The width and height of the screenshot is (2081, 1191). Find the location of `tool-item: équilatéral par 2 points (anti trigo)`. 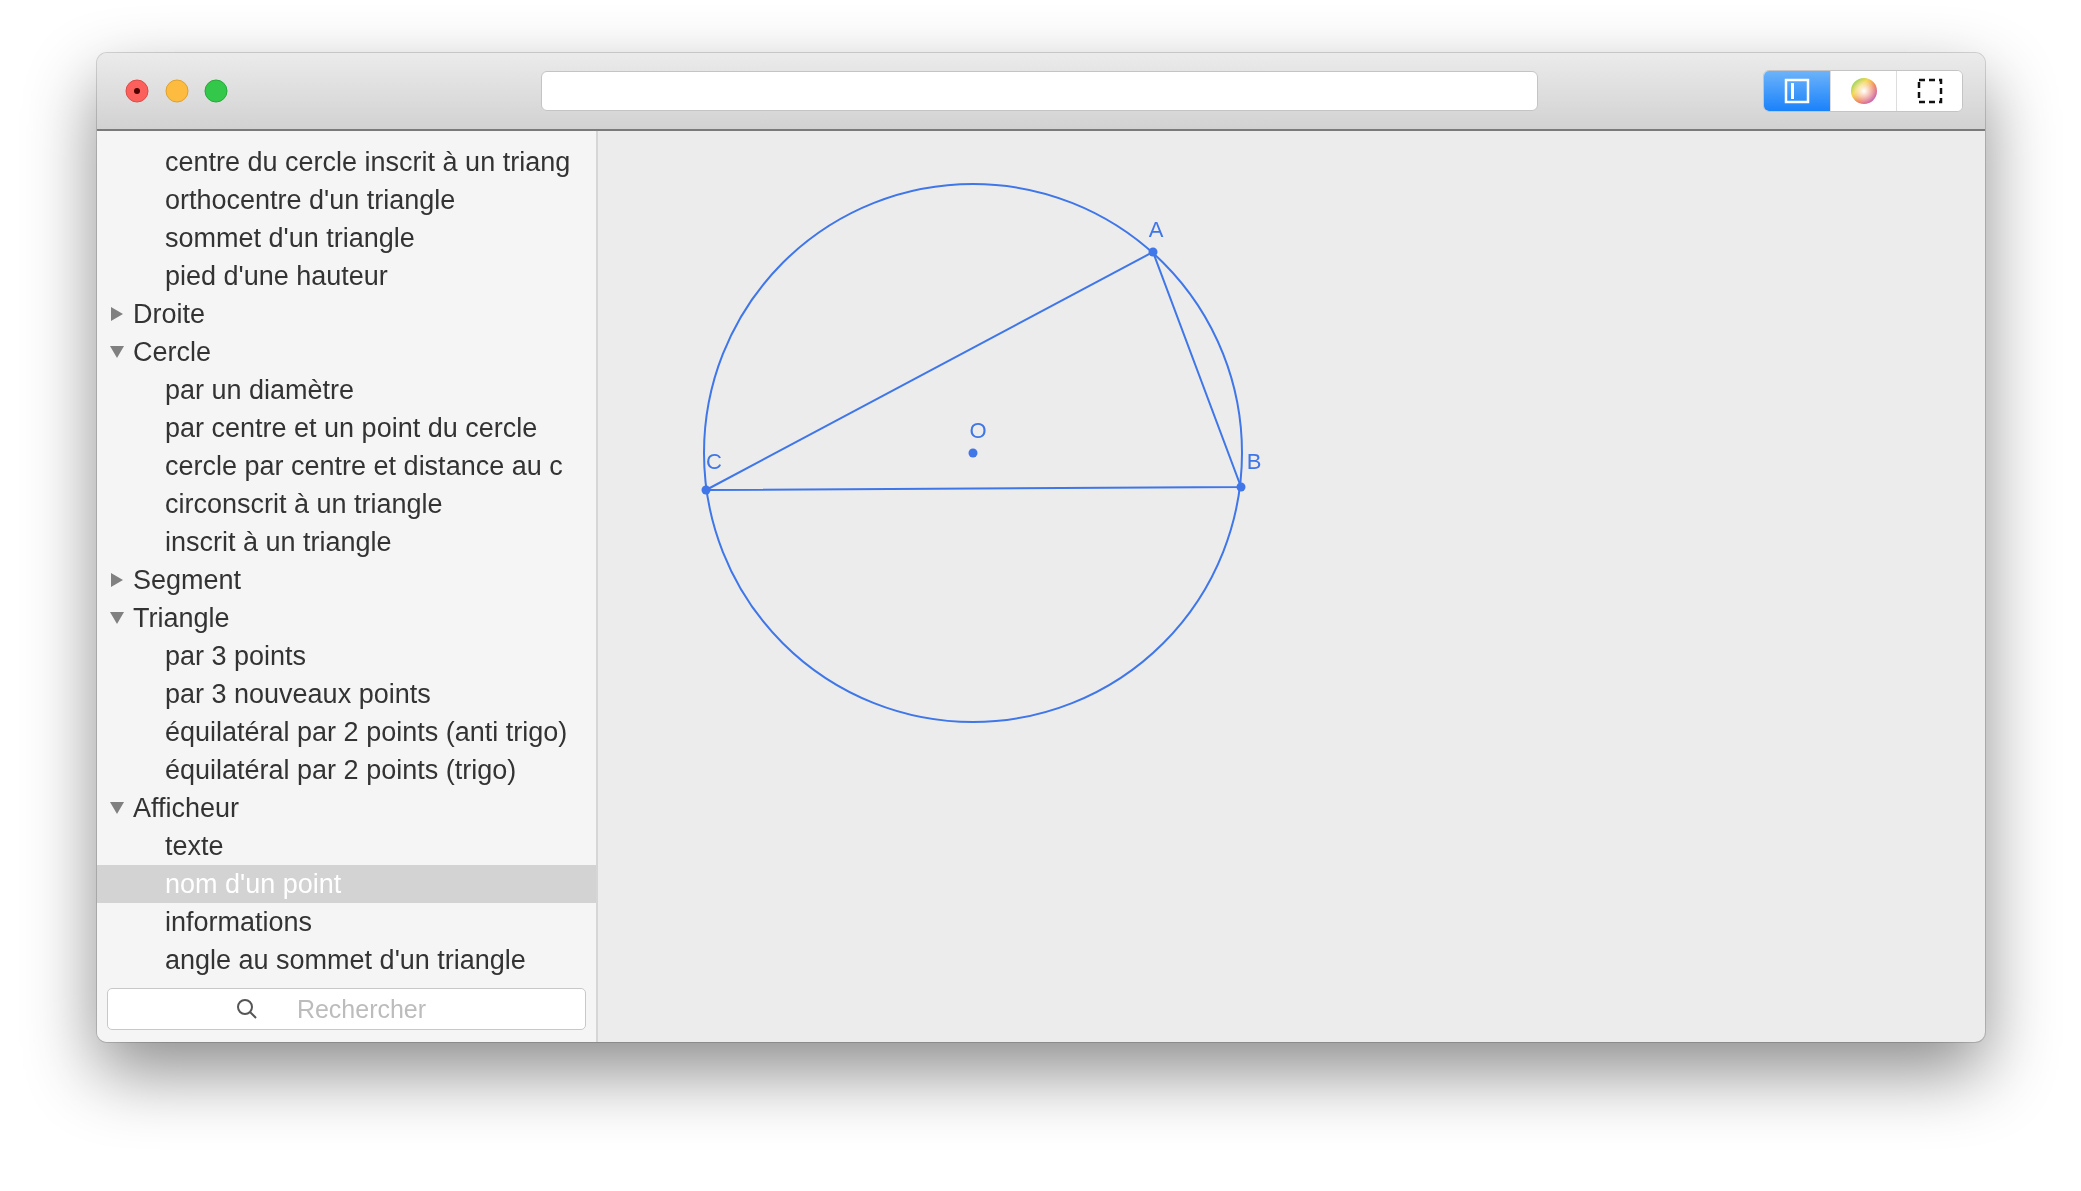

tool-item: équilatéral par 2 points (anti trigo) is located at coordinates (346, 732).